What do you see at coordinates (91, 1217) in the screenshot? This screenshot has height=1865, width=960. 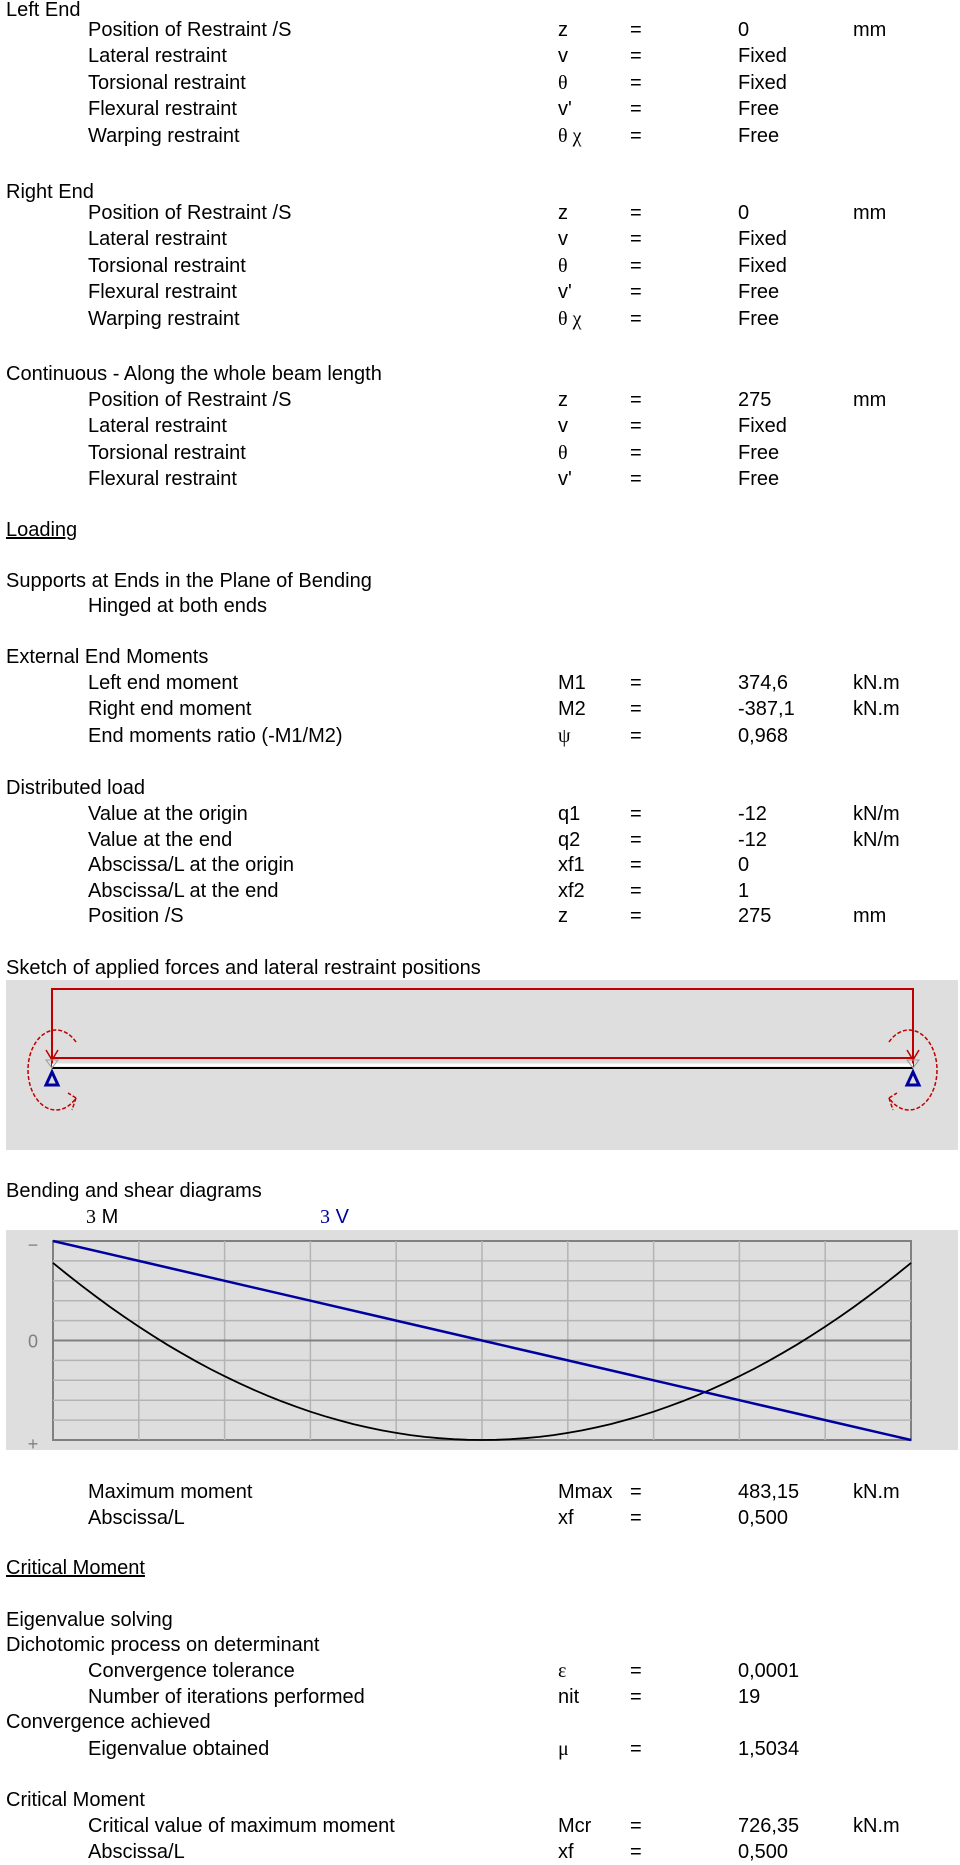 I see `legend-marker: 3` at bounding box center [91, 1217].